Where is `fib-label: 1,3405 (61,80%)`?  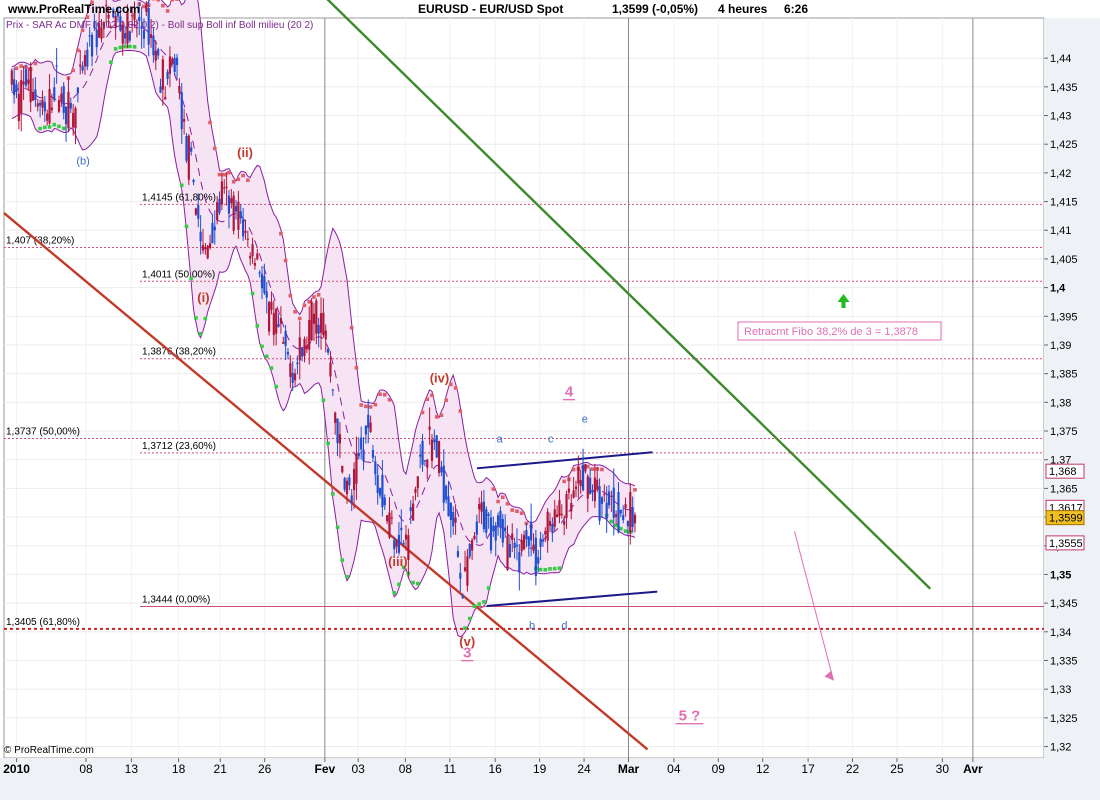
fib-label: 1,3405 (61,80%) is located at coordinates (43, 622).